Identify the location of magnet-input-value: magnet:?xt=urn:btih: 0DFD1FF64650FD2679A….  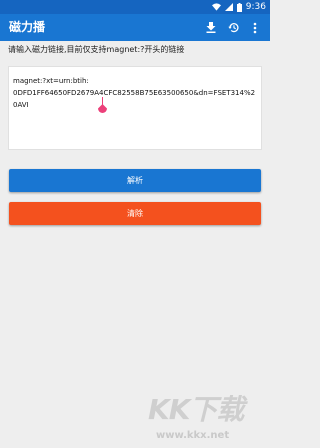
(136, 93).